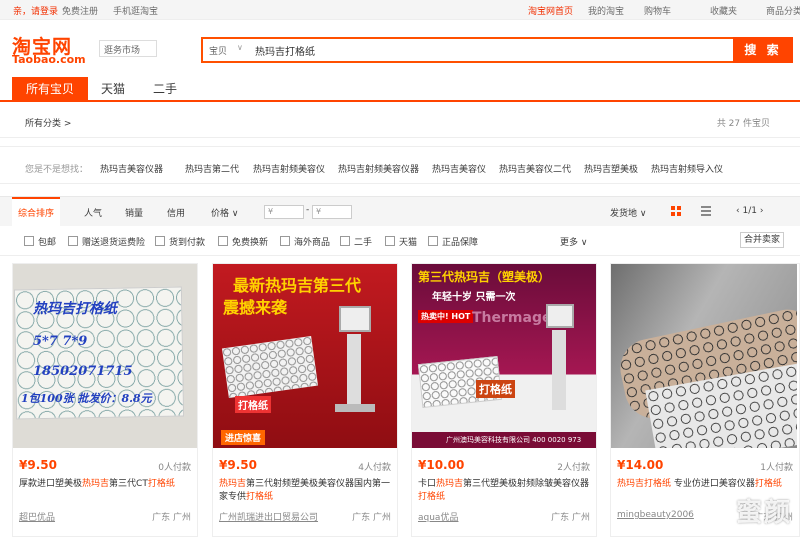 Image resolution: width=800 pixels, height=537 pixels. I want to click on sold-count: 1人付款, so click(776, 468).